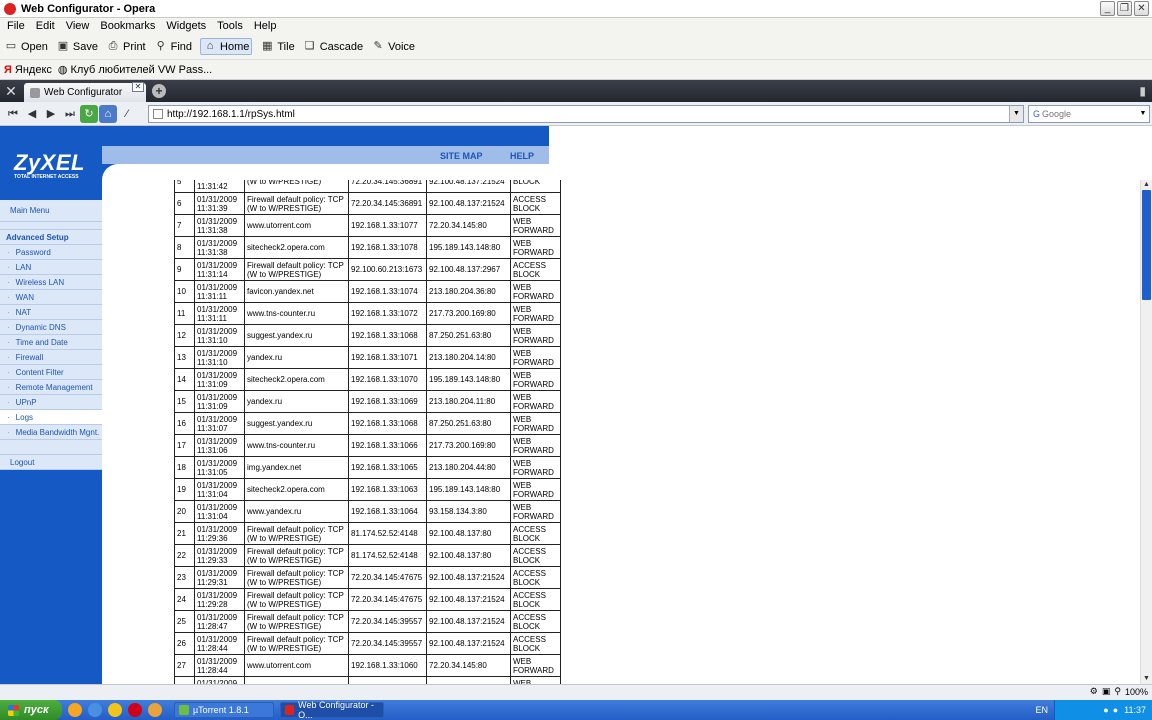  Describe the element at coordinates (231, 26) in the screenshot. I see `menu-tools: Tools` at that location.